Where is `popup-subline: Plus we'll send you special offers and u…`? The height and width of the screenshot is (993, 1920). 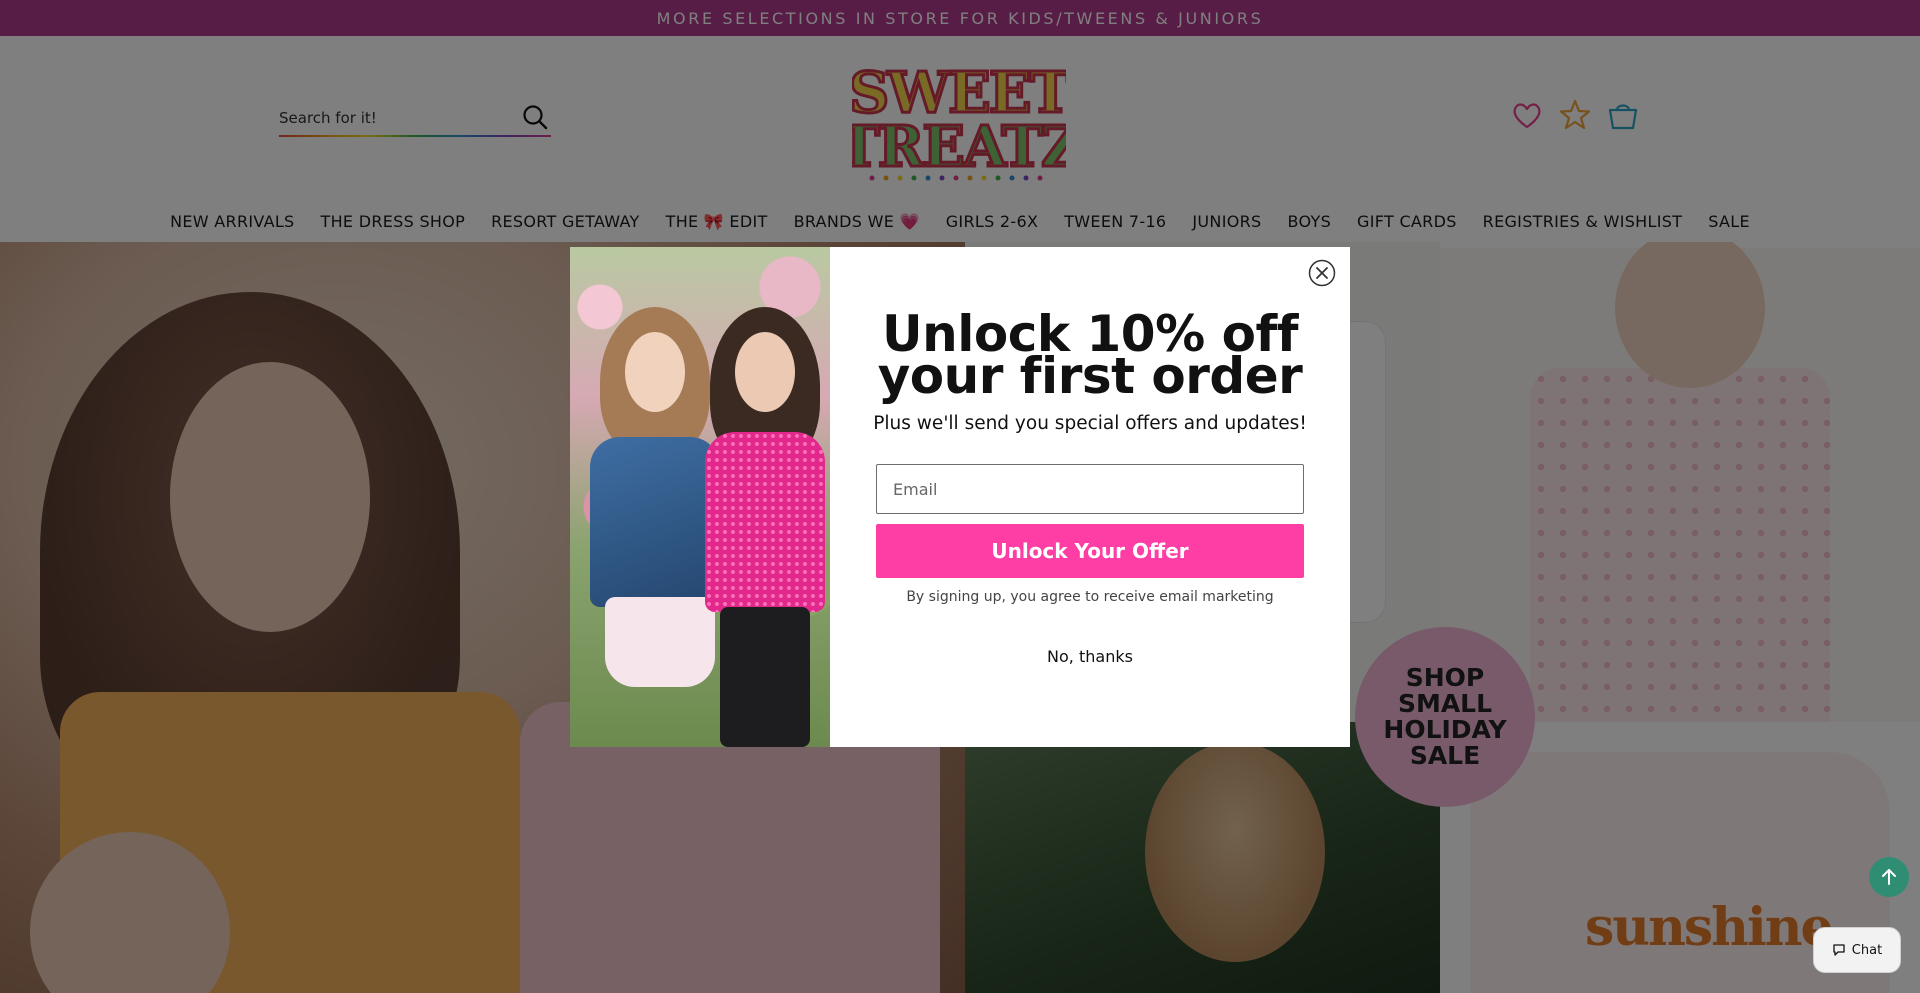
popup-subline: Plus we'll send you special offers and u… is located at coordinates (1090, 423).